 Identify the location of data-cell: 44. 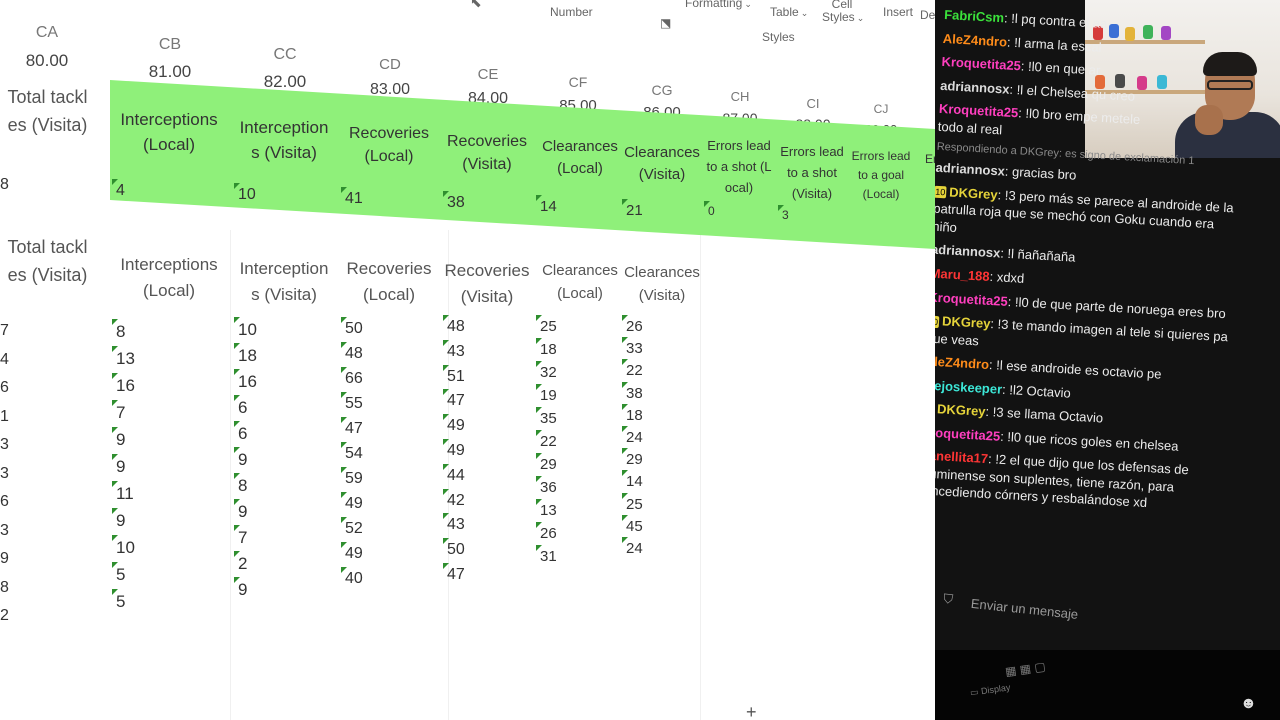
(454, 474).